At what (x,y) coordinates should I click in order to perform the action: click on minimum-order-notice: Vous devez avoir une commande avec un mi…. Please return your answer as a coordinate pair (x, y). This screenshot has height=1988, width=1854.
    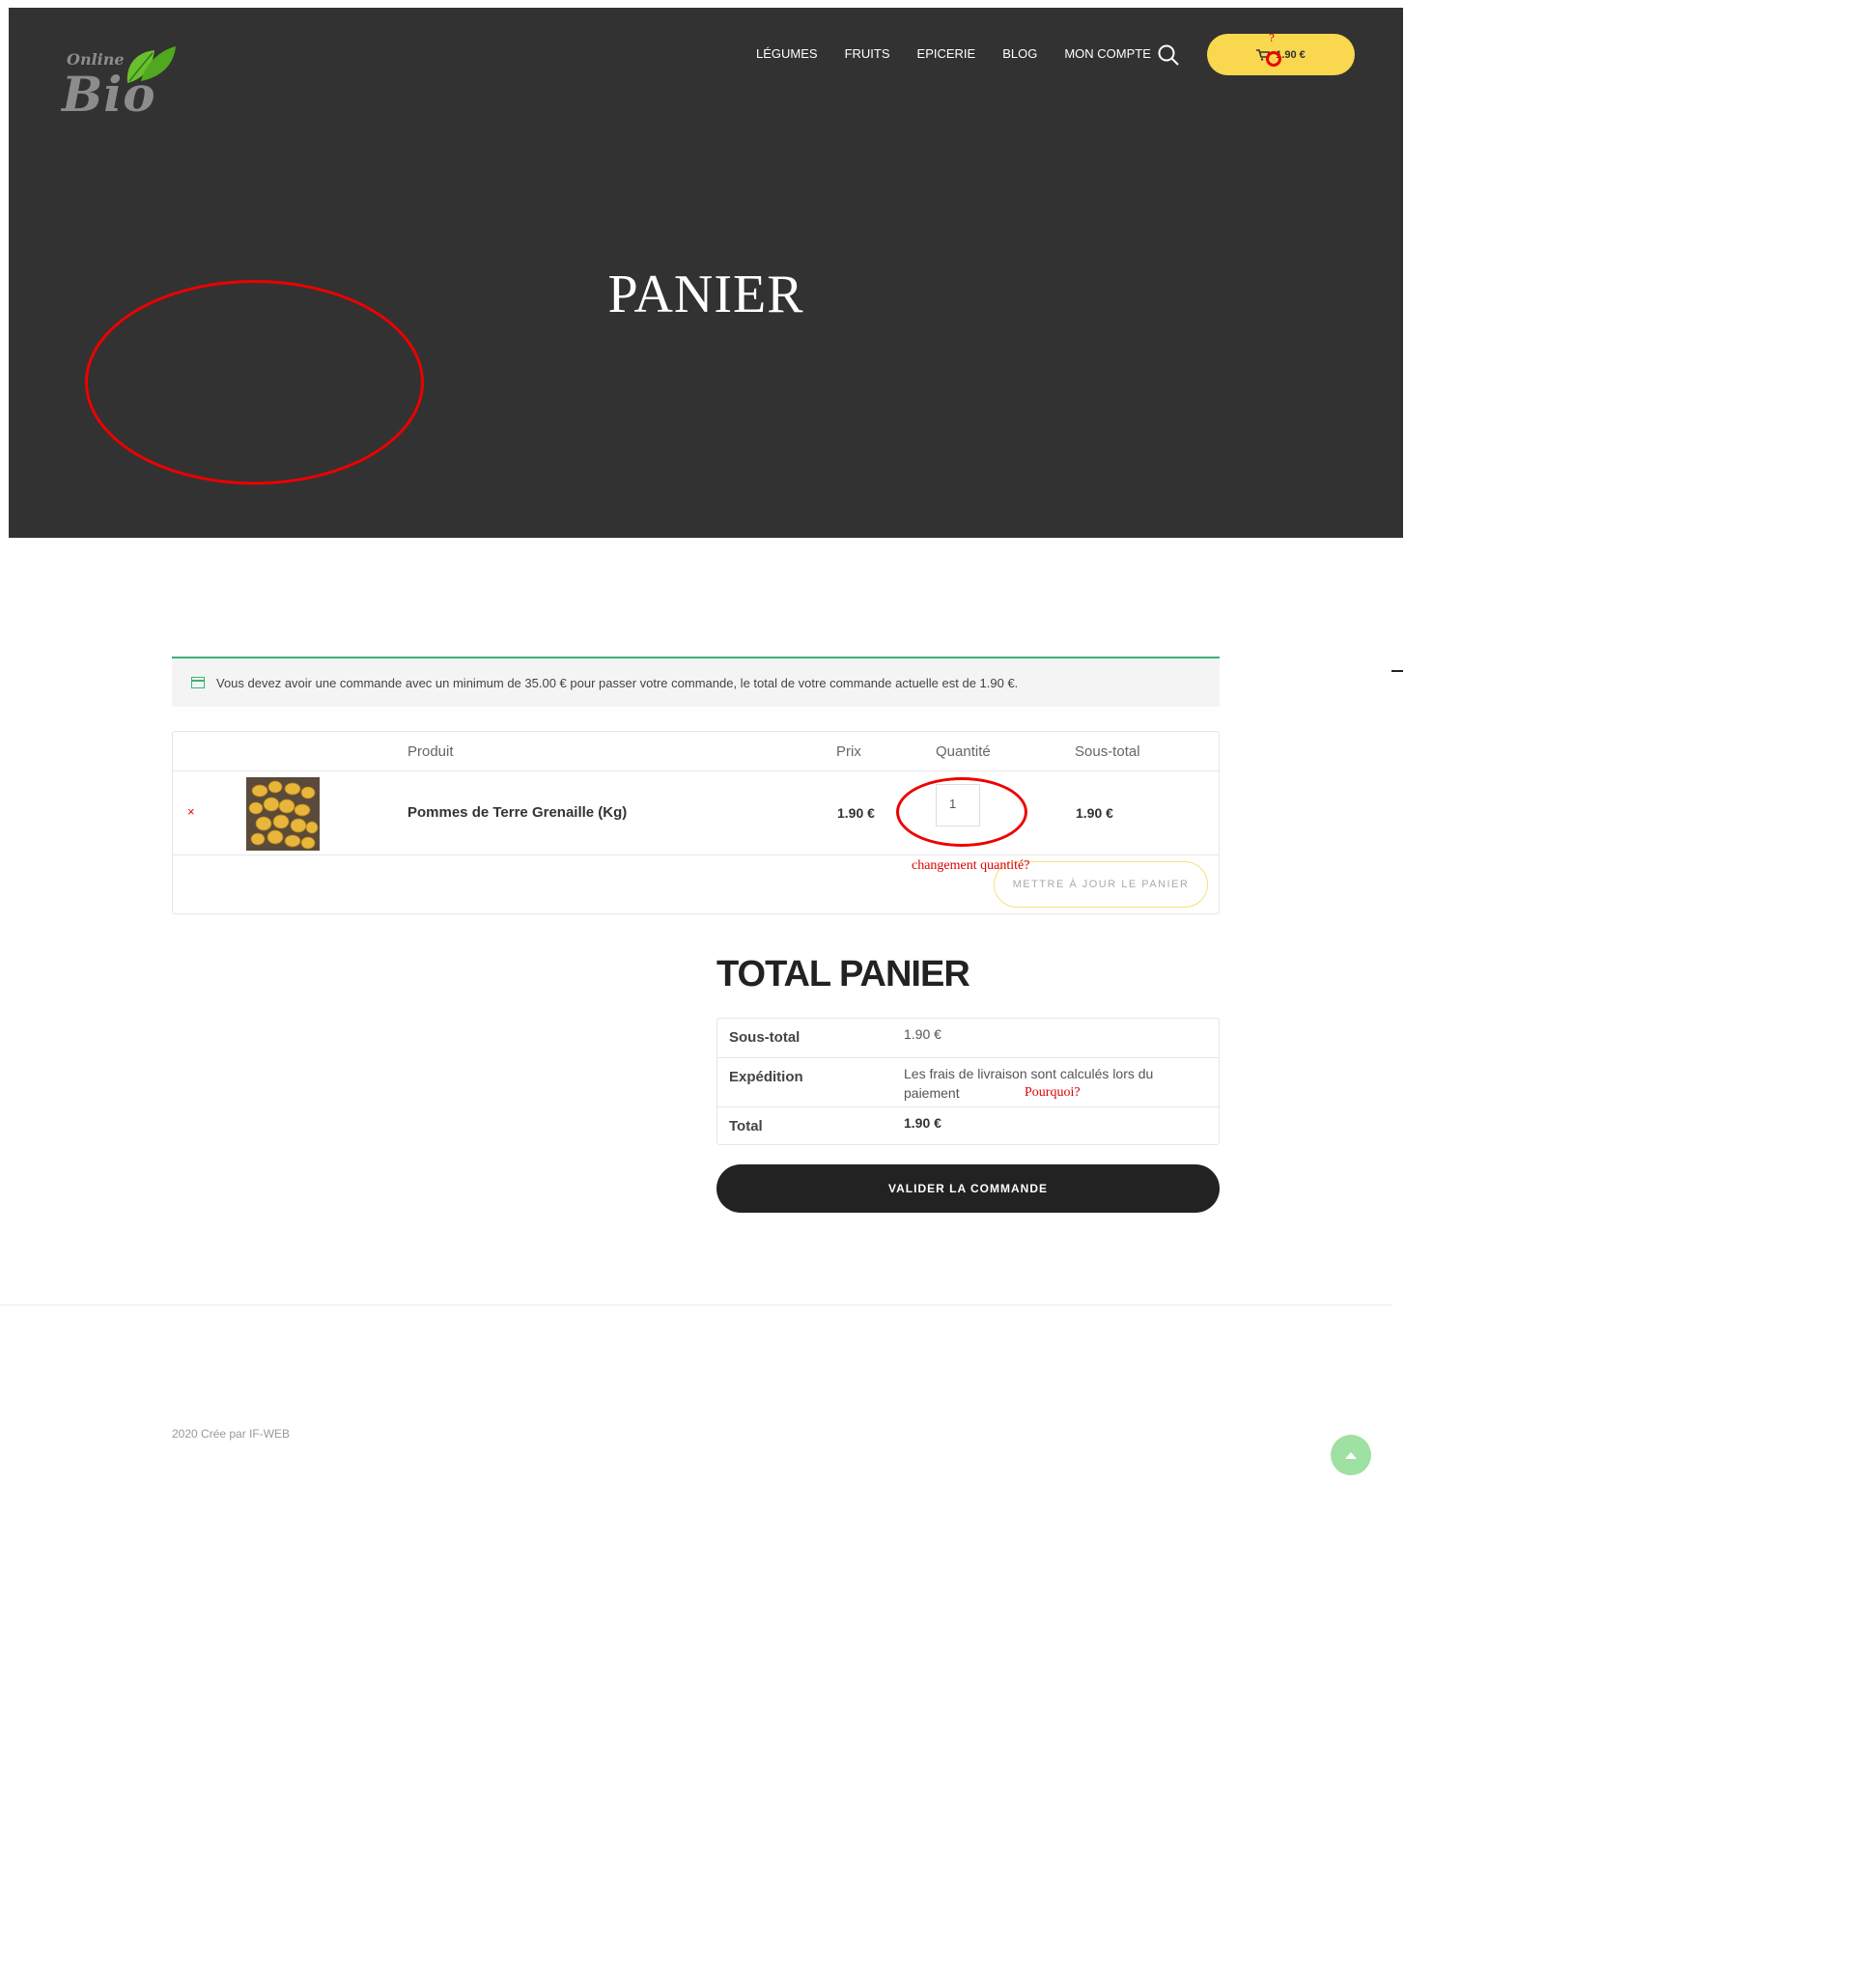
    Looking at the image, I should click on (696, 682).